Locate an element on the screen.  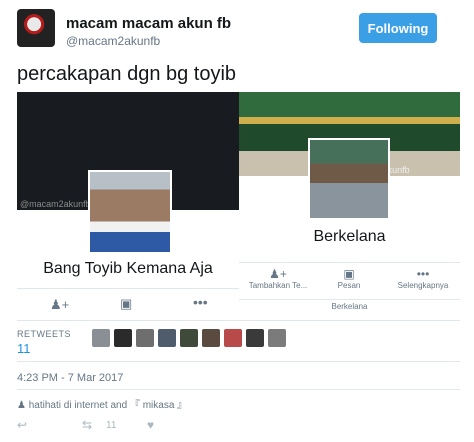
retweet-count: 11 is located at coordinates (111, 425).